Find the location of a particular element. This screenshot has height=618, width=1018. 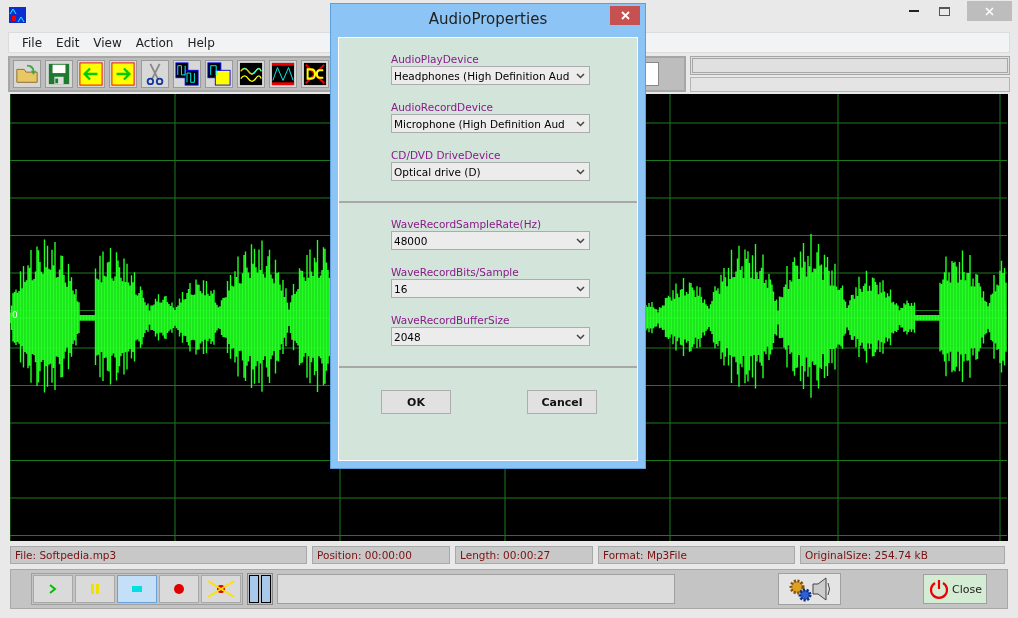

dropdown: Optical drive (D) is located at coordinates (490, 171).